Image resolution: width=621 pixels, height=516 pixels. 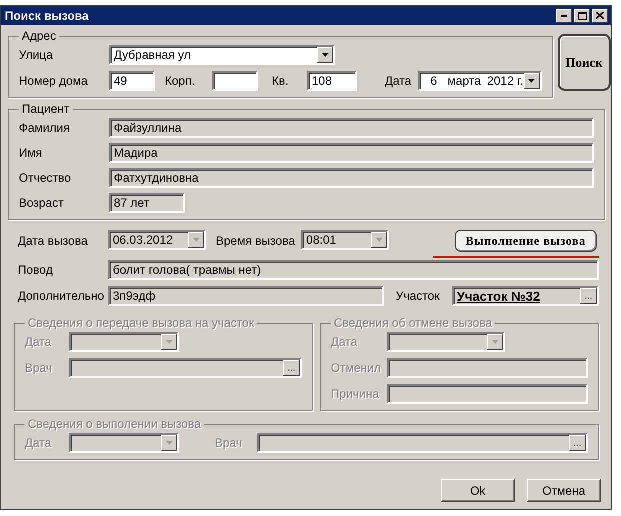 What do you see at coordinates (31, 153) in the screenshot?
I see `field-label: Имя` at bounding box center [31, 153].